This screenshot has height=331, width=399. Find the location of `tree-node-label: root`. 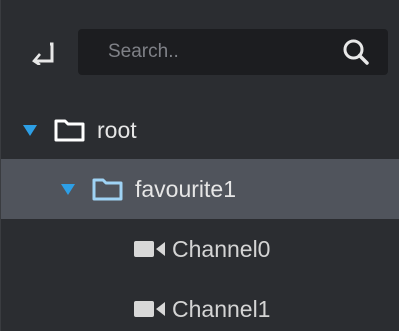

tree-node-label: root is located at coordinates (117, 129).